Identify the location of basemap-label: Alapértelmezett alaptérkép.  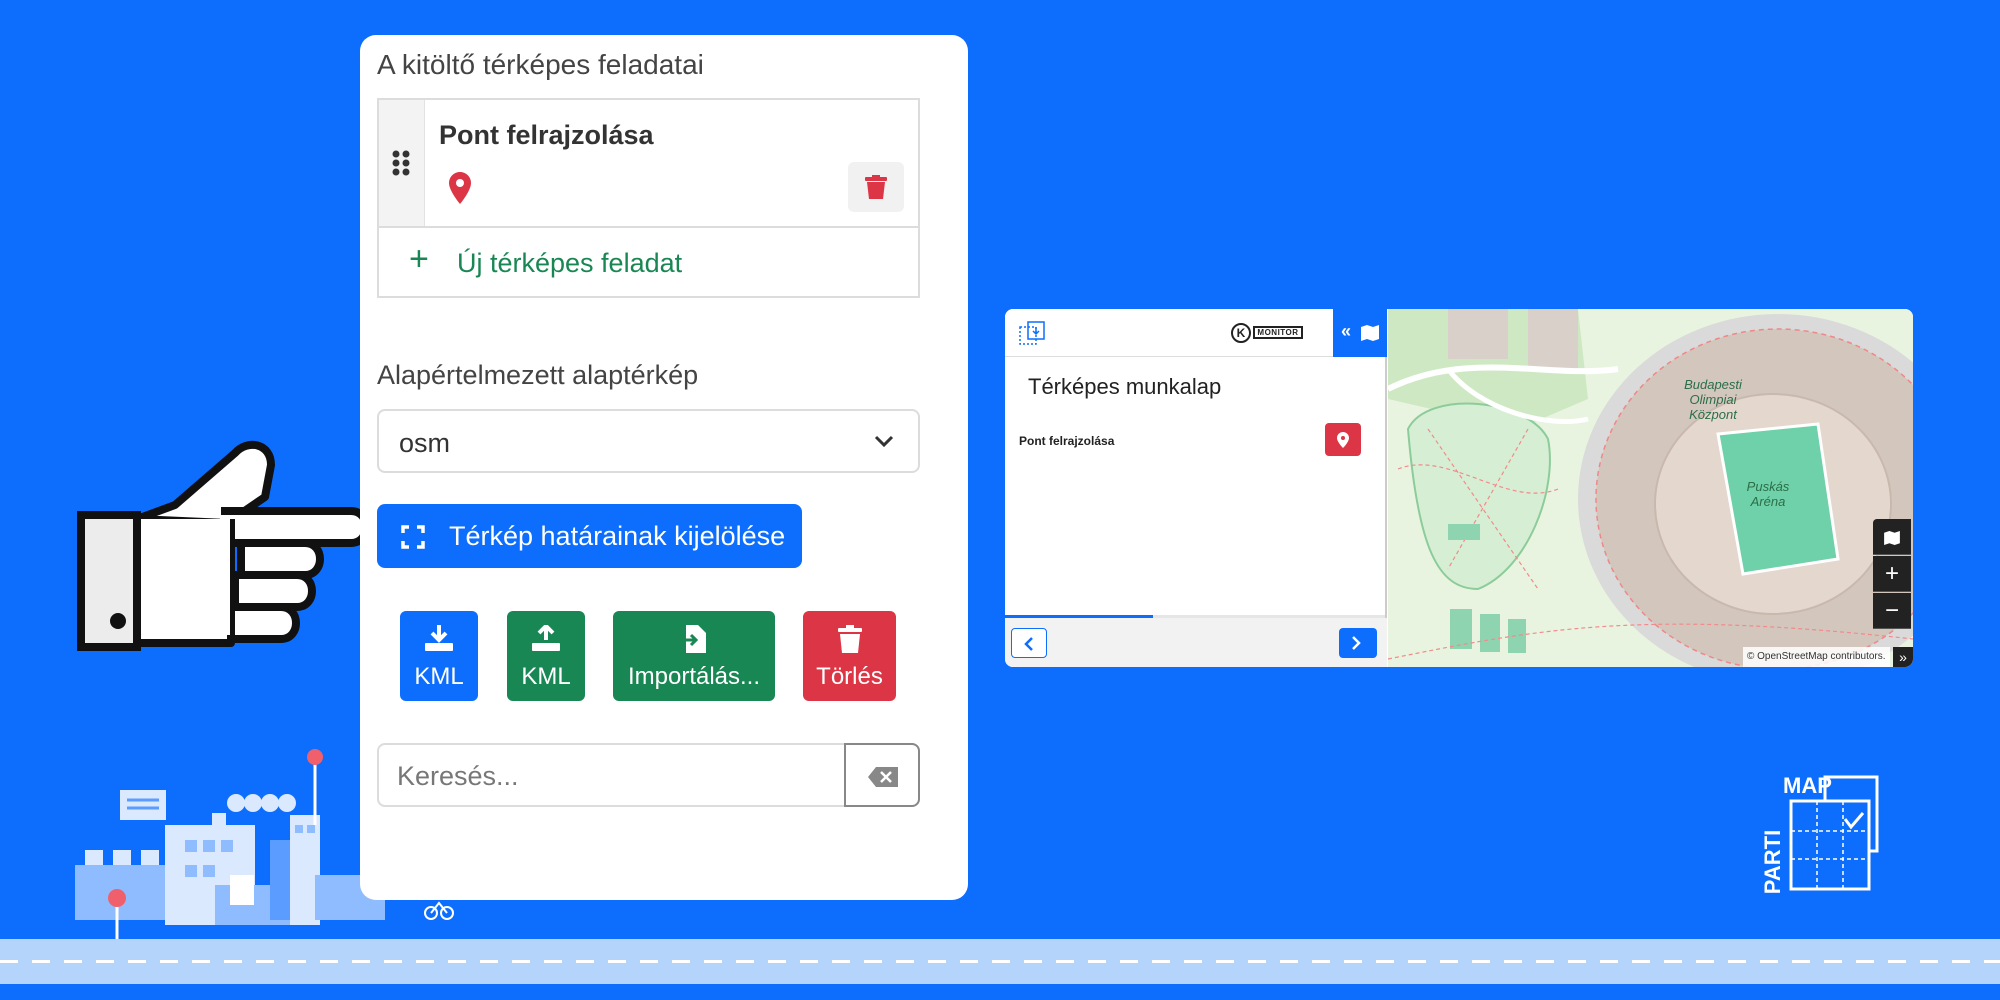
(538, 375).